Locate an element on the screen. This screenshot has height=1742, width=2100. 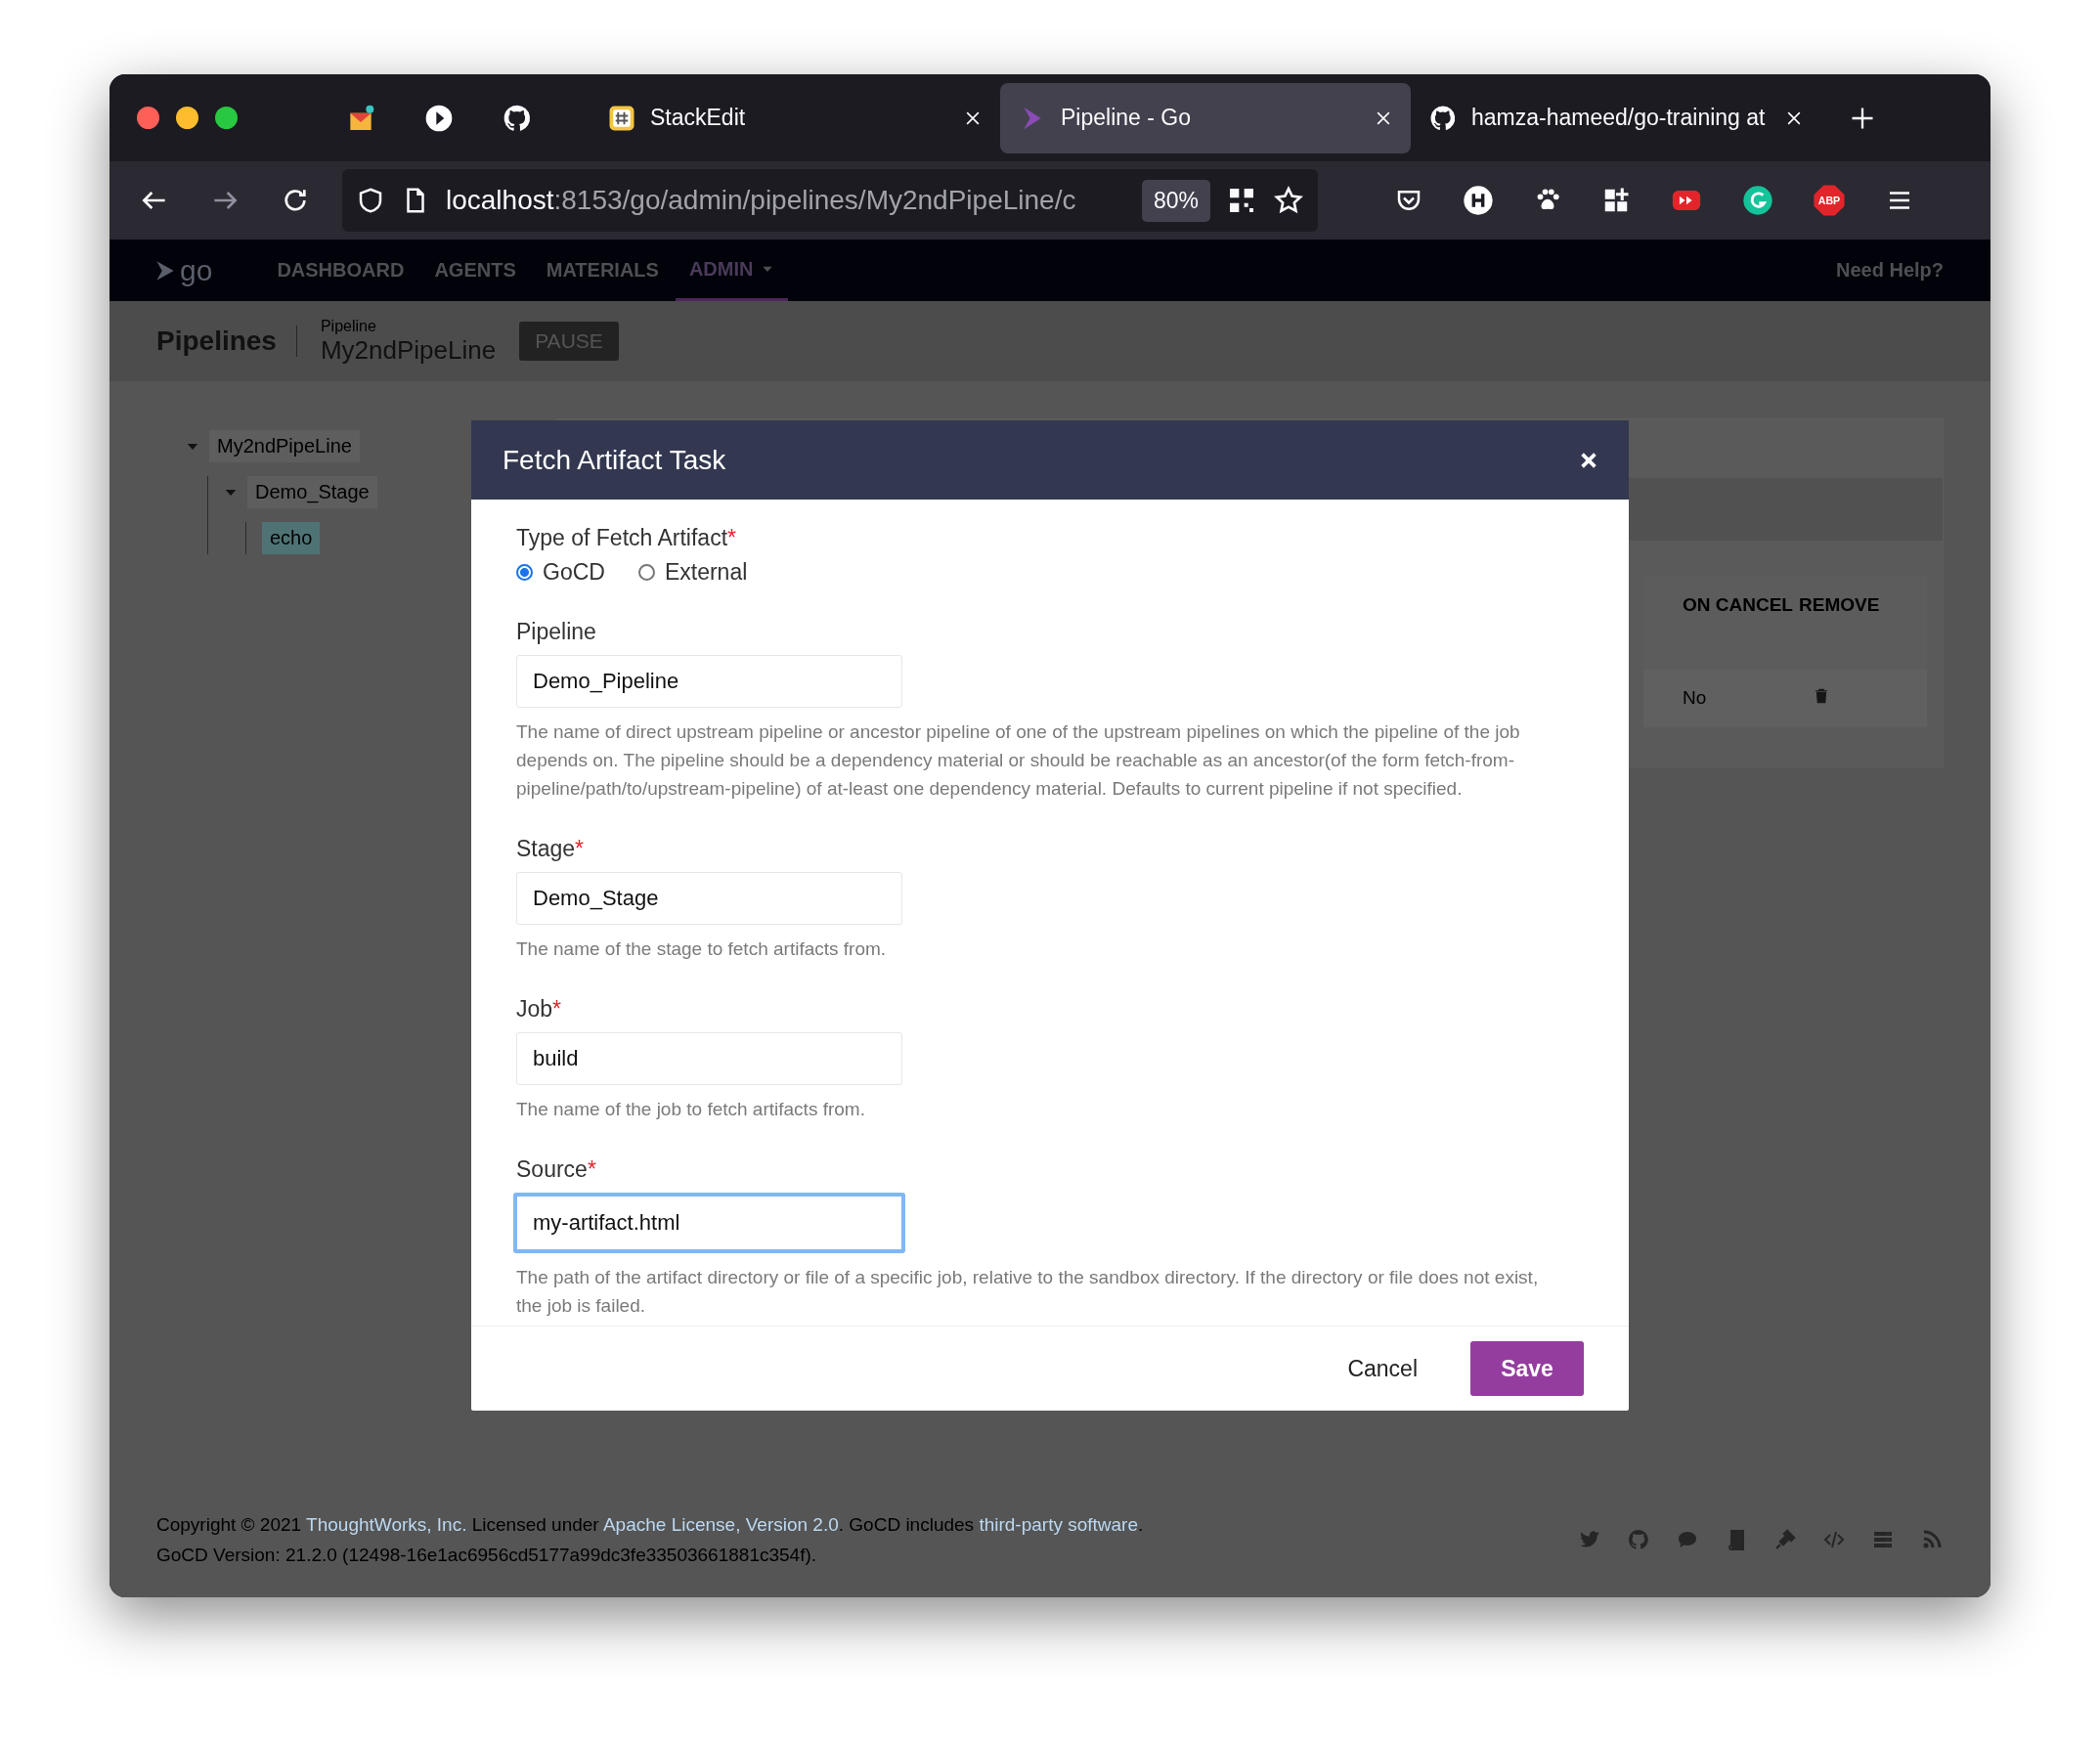
trash-icon is located at coordinates (1822, 696).